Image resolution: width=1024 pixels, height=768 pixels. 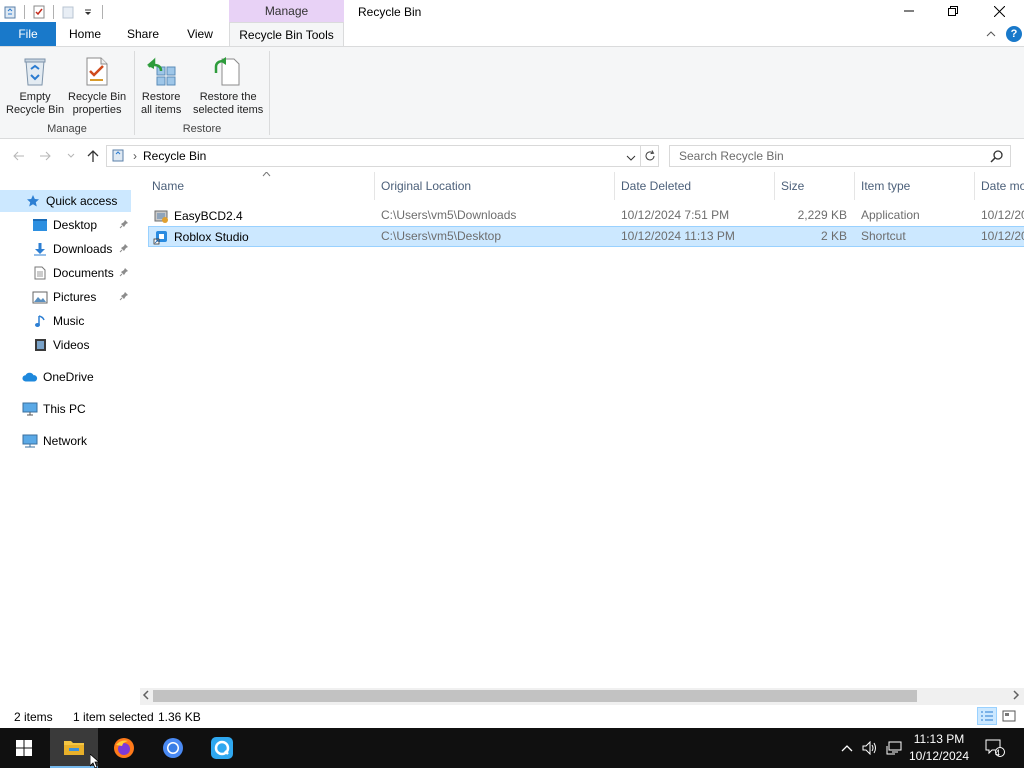 I want to click on sidebar-item-quick-access: Quick access, so click(x=65, y=201).